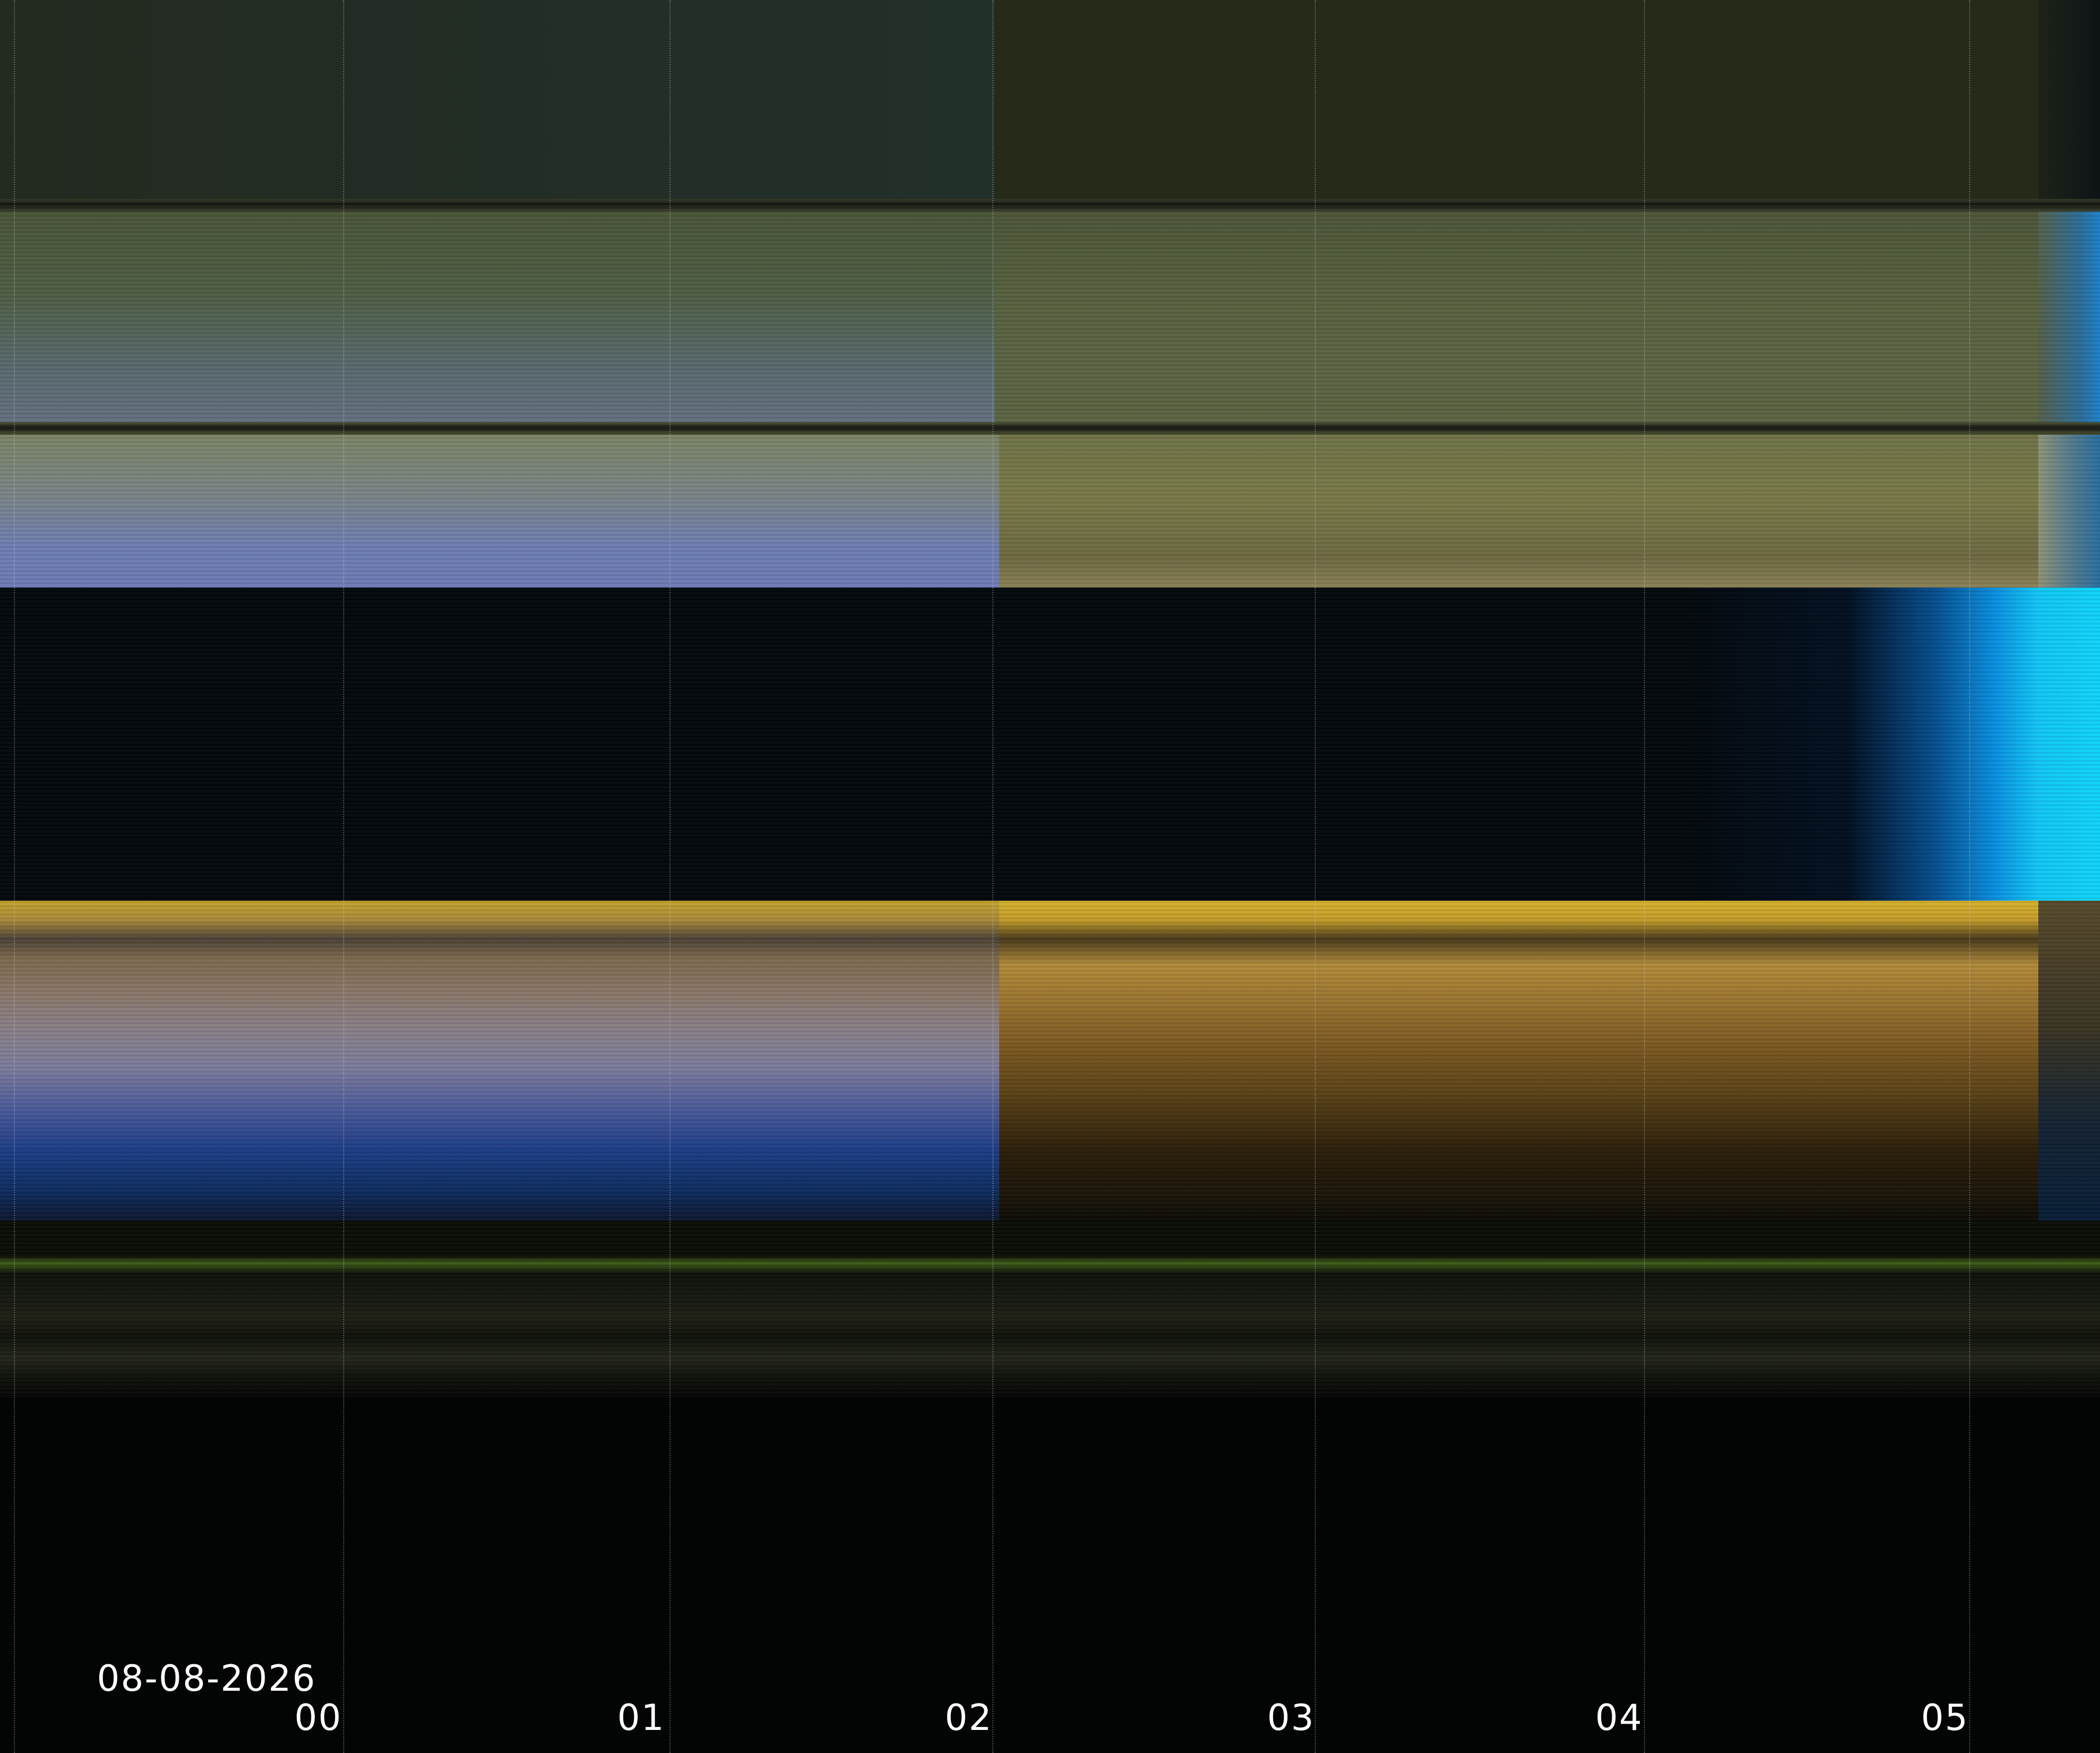 The width and height of the screenshot is (2100, 1753). What do you see at coordinates (207, 1678) in the screenshot?
I see `date-label: 08-08-2026` at bounding box center [207, 1678].